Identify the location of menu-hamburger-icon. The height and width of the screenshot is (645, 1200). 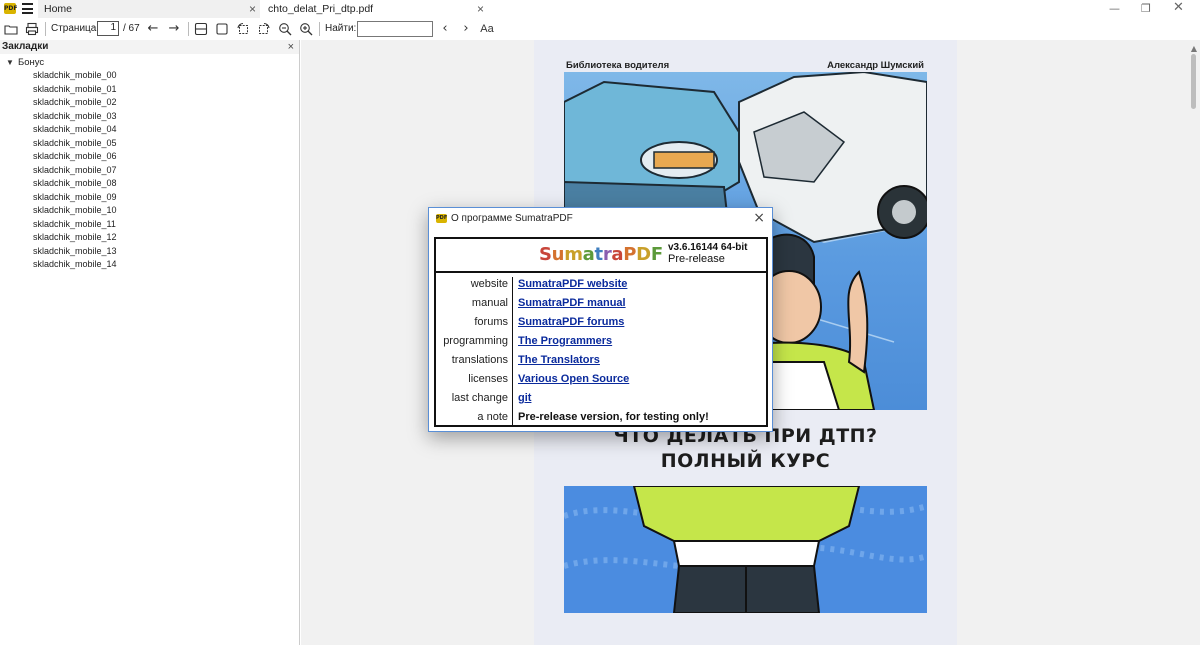
(27, 8).